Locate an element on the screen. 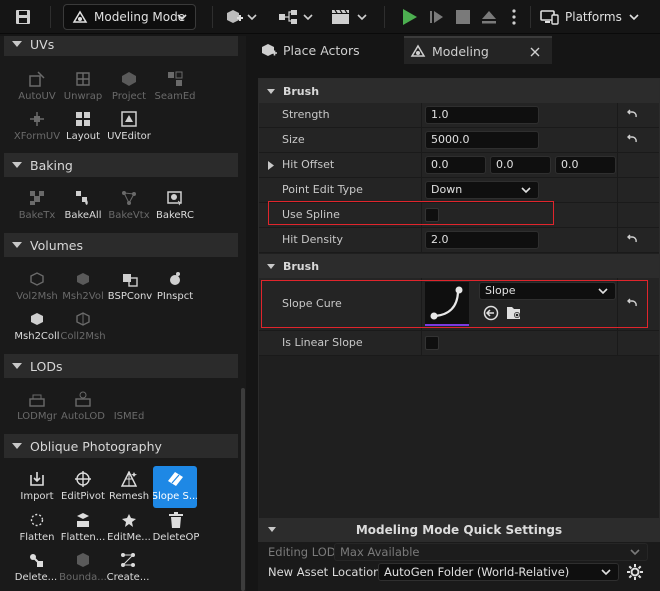 The image size is (660, 591). tool-bakeall: BakeAll is located at coordinates (83, 207).